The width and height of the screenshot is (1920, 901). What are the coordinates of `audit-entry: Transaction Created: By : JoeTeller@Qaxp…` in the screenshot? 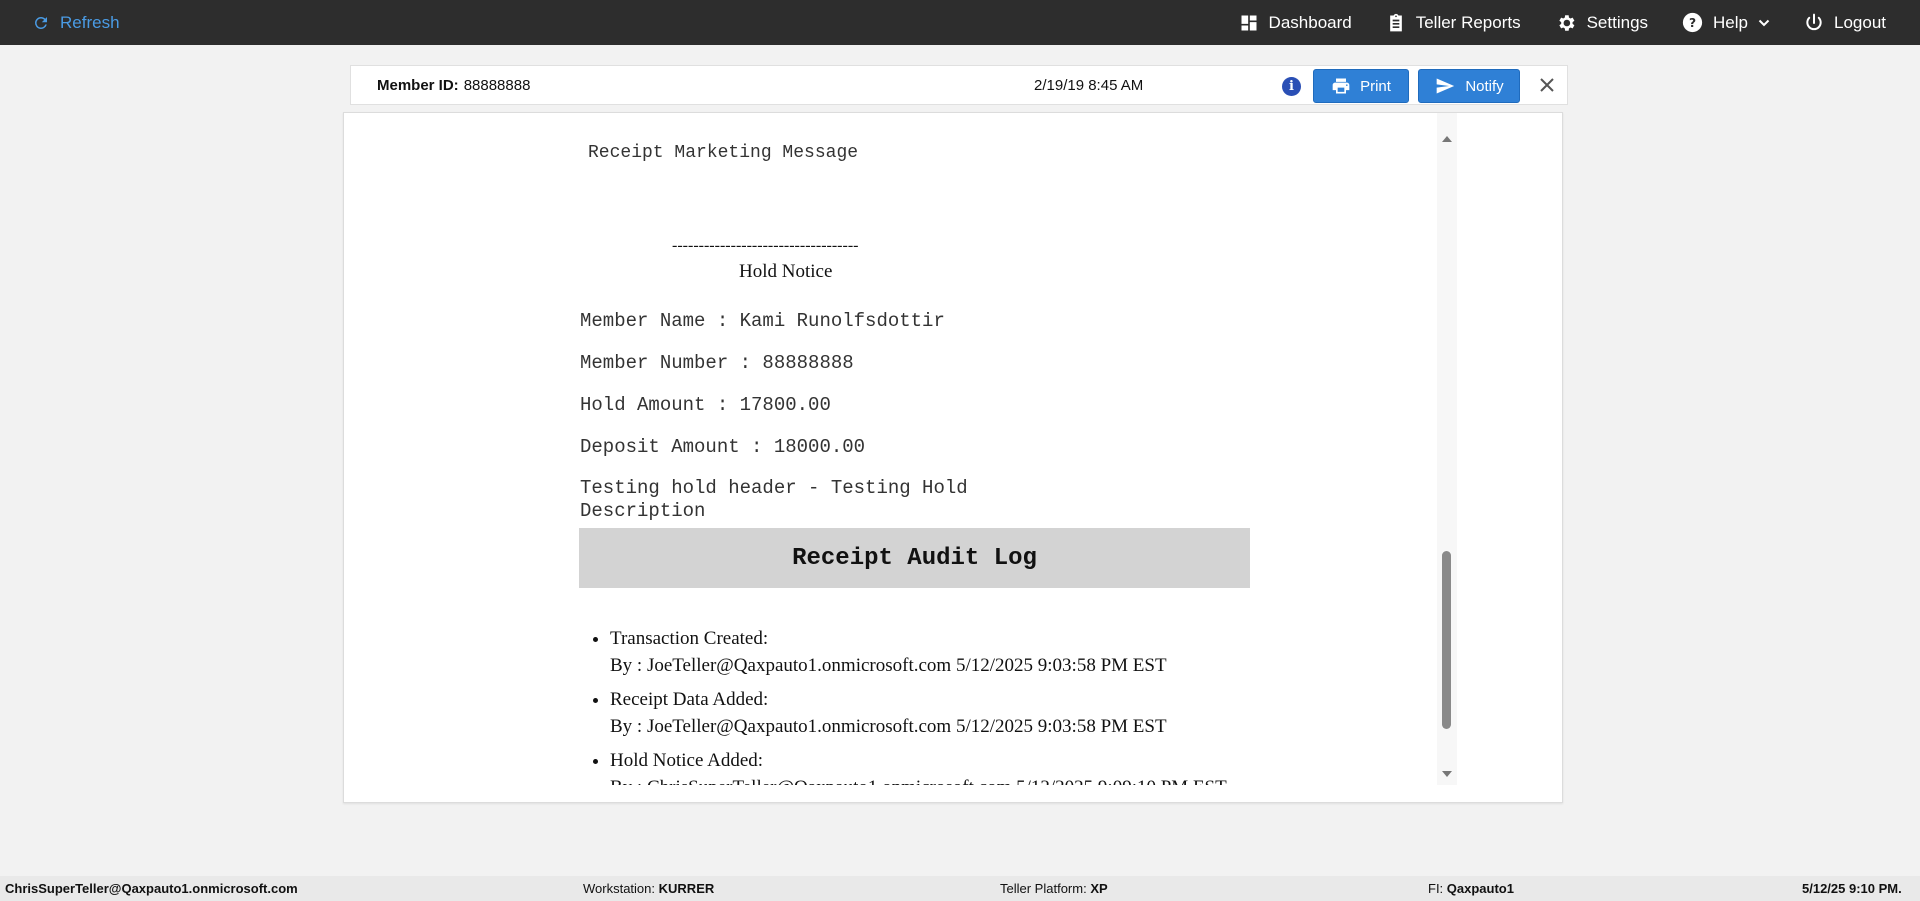 It's located at (960, 652).